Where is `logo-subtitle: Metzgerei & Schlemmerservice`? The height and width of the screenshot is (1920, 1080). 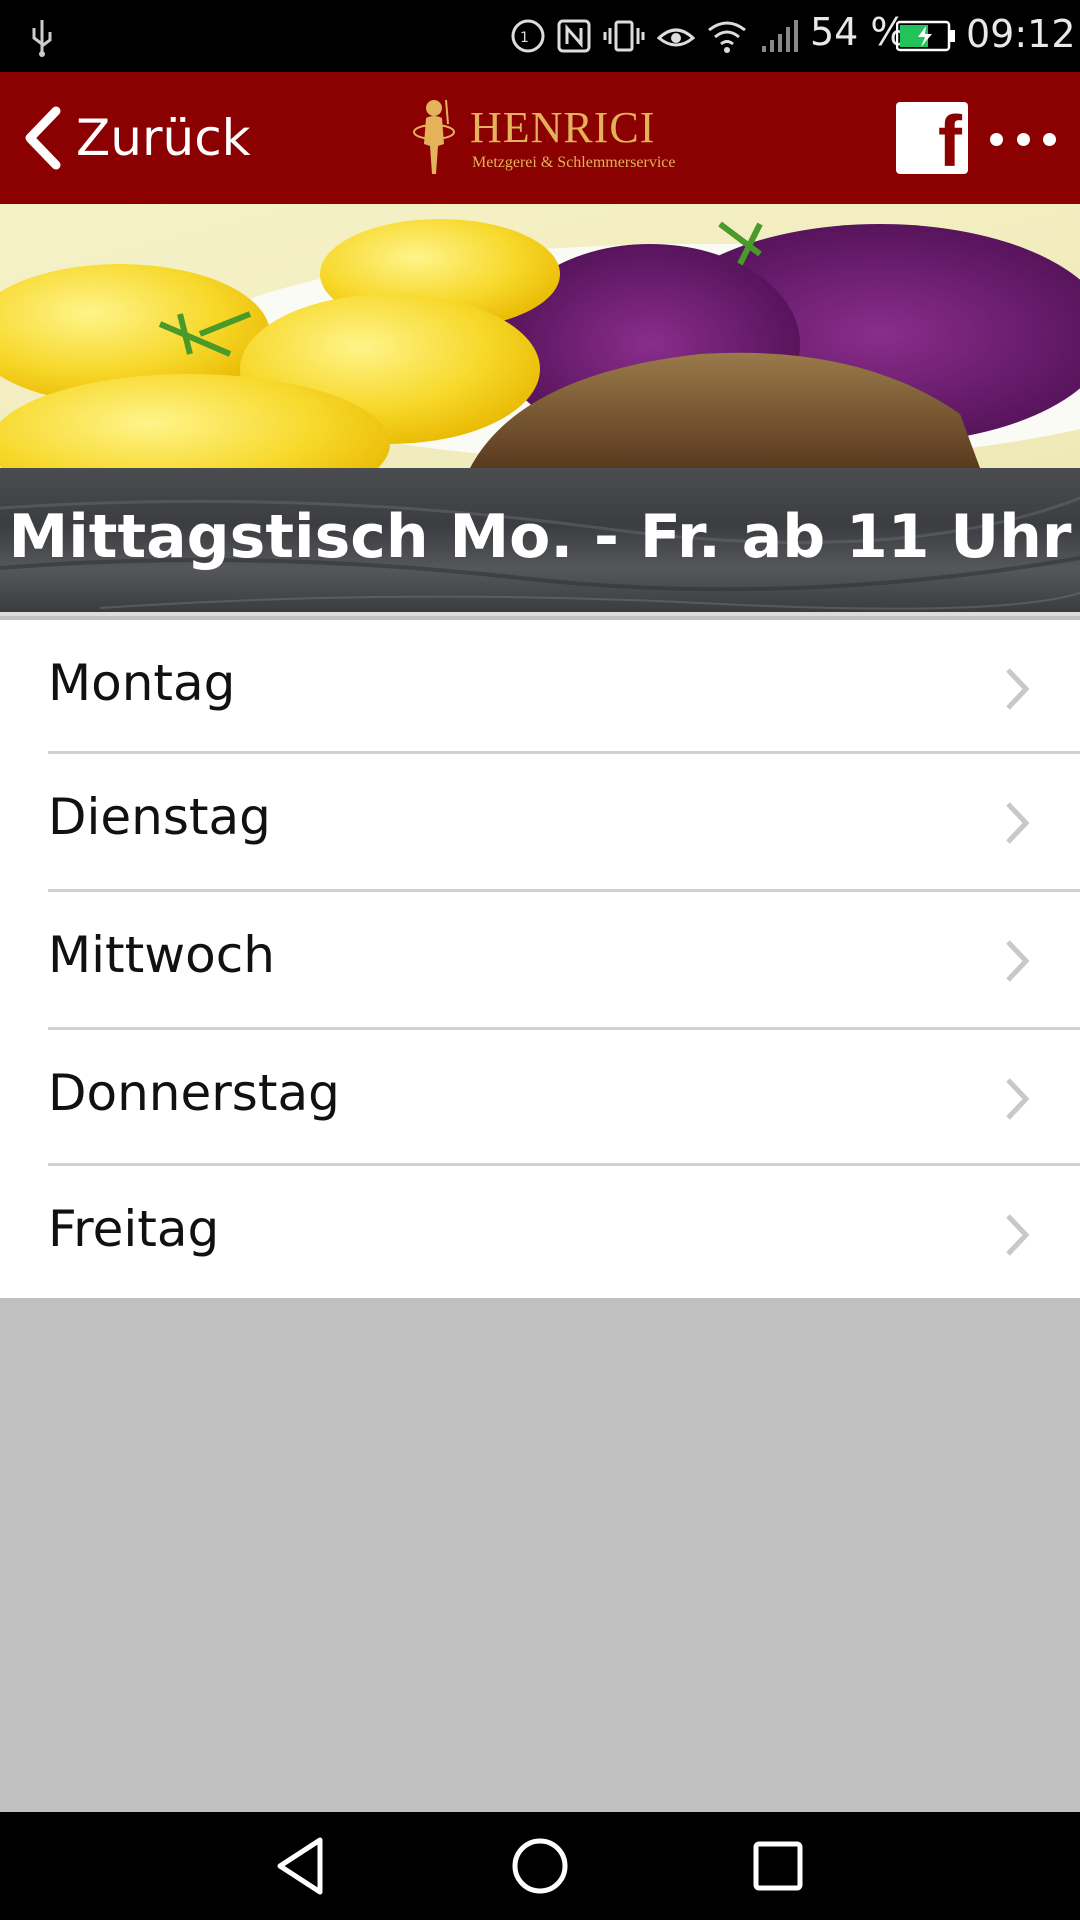
logo-subtitle: Metzgerei & Schlemmerservice is located at coordinates (574, 162).